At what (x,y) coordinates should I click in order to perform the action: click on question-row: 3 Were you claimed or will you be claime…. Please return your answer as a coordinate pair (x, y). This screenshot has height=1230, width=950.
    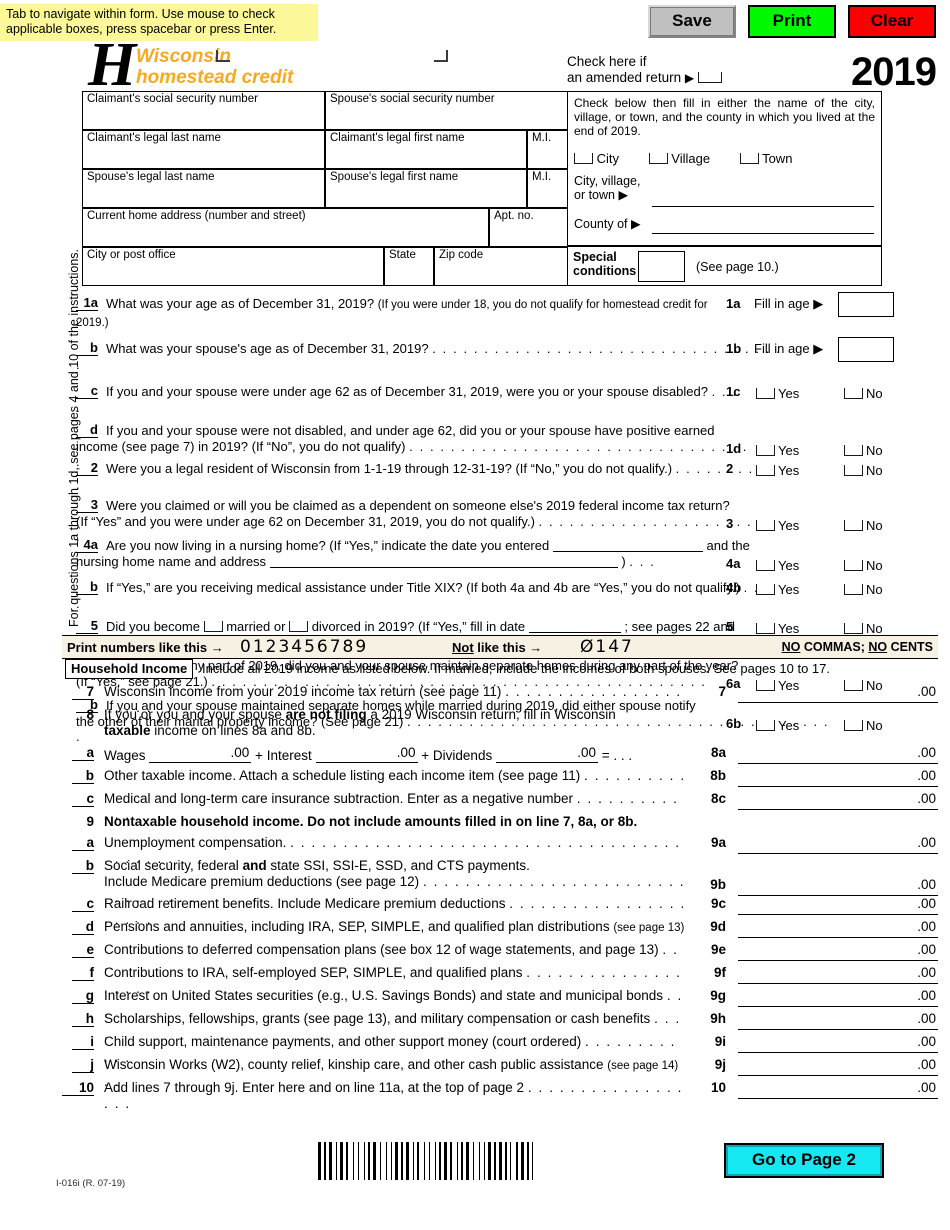
    Looking at the image, I should click on (507, 521).